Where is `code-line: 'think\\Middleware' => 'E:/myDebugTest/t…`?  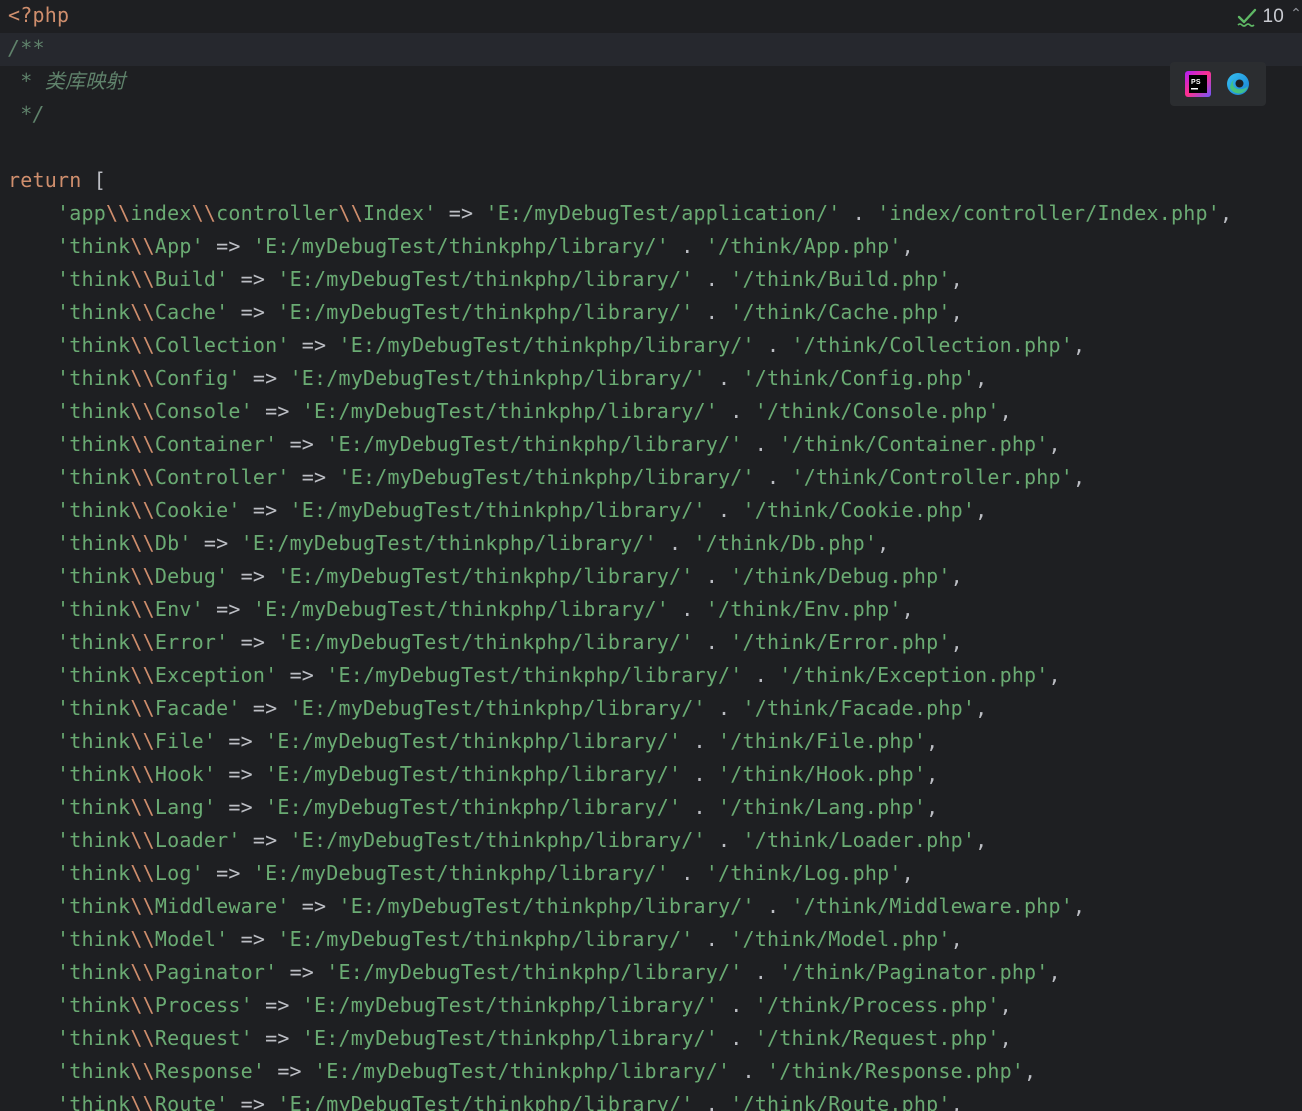 code-line: 'think\\Middleware' => 'E:/myDebugTest/t… is located at coordinates (546, 907).